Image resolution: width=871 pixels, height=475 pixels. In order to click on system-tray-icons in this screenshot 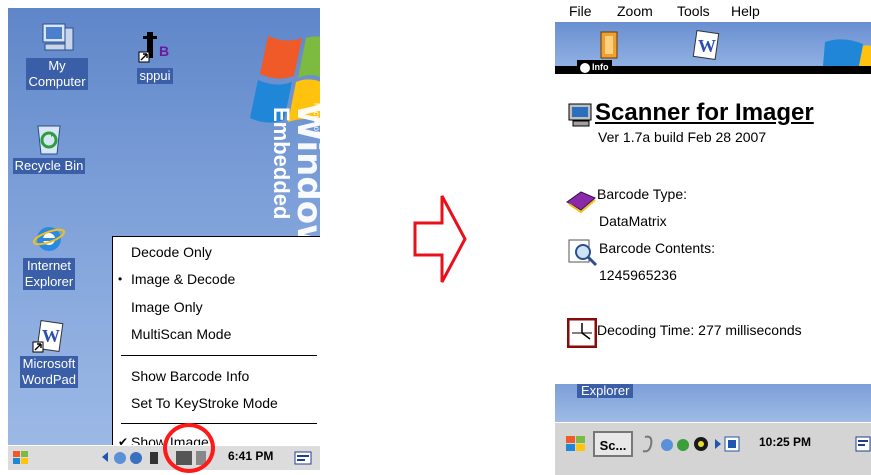, I will do `click(697, 444)`.